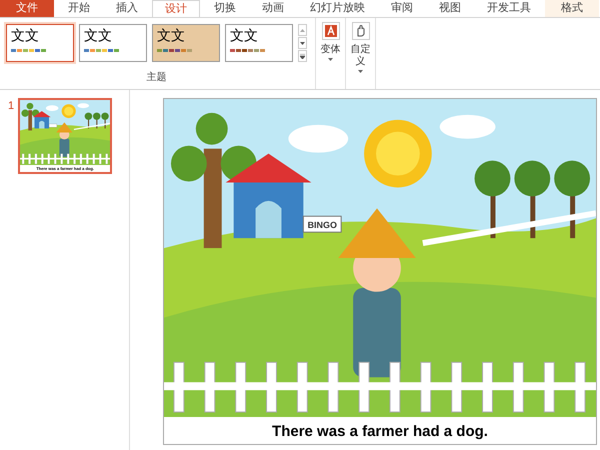 The height and width of the screenshot is (450, 600). What do you see at coordinates (225, 8) in the screenshot?
I see `ribbon-tab: 切换` at bounding box center [225, 8].